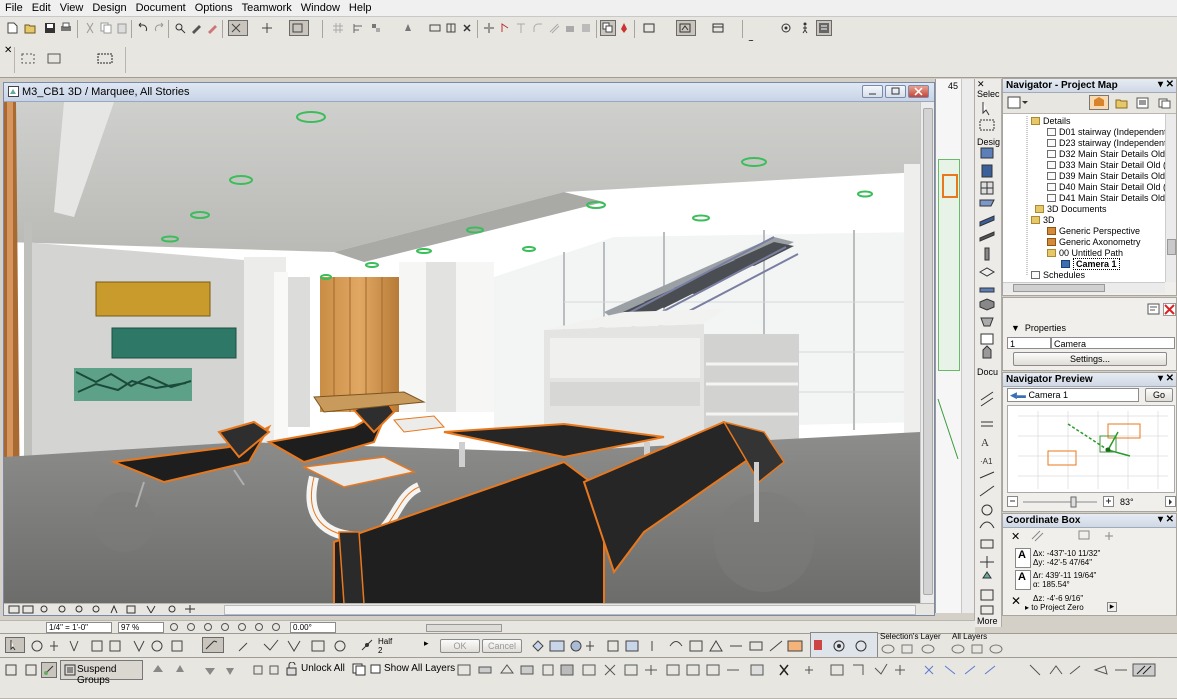 The image size is (1177, 699). I want to click on suspend-icon, so click(299, 28).